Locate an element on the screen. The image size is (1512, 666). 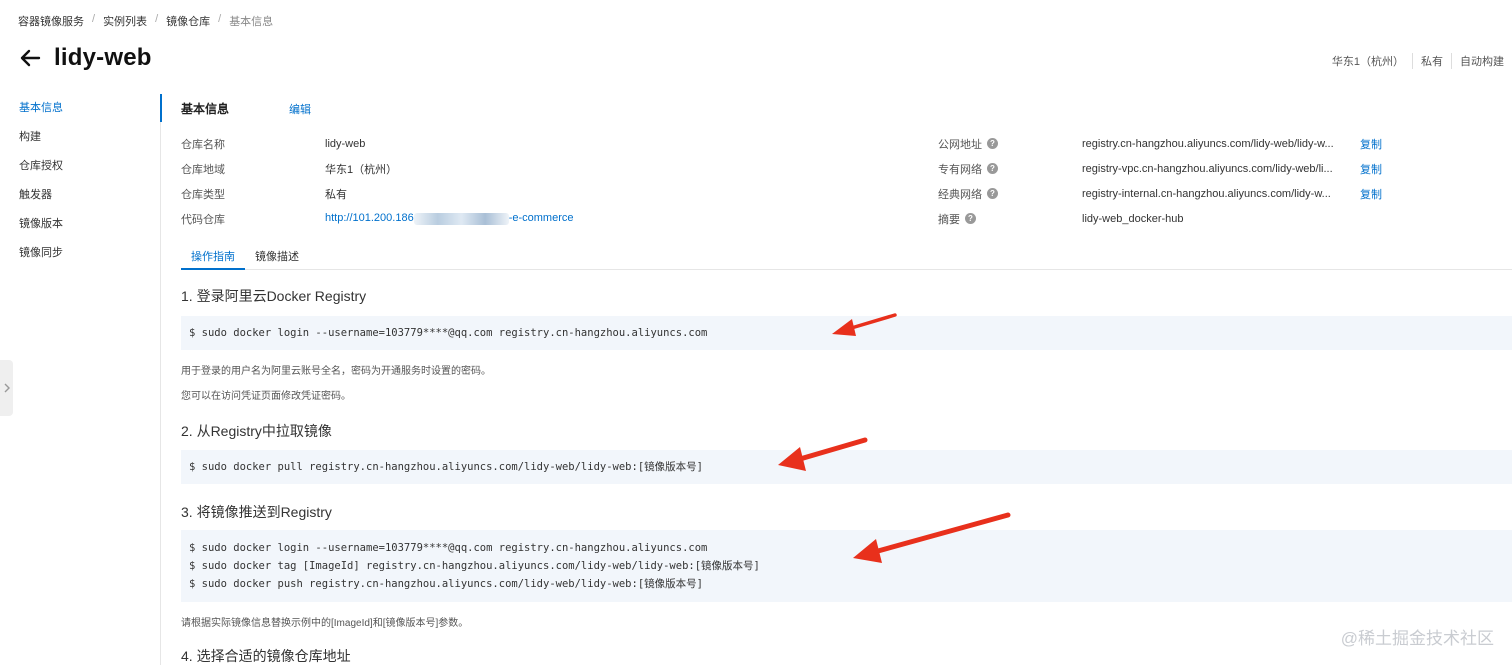
step-3-title: 3. 将镜像推送到Registry is located at coordinates (256, 512).